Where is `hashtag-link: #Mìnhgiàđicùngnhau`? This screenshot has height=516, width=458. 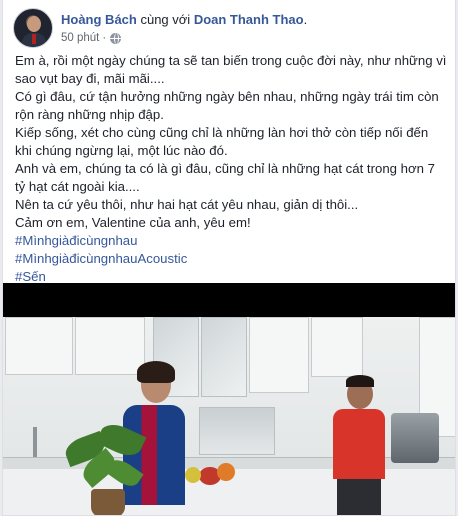
hashtag-link: #Mìnhgiàđicùngnhau is located at coordinates (231, 241).